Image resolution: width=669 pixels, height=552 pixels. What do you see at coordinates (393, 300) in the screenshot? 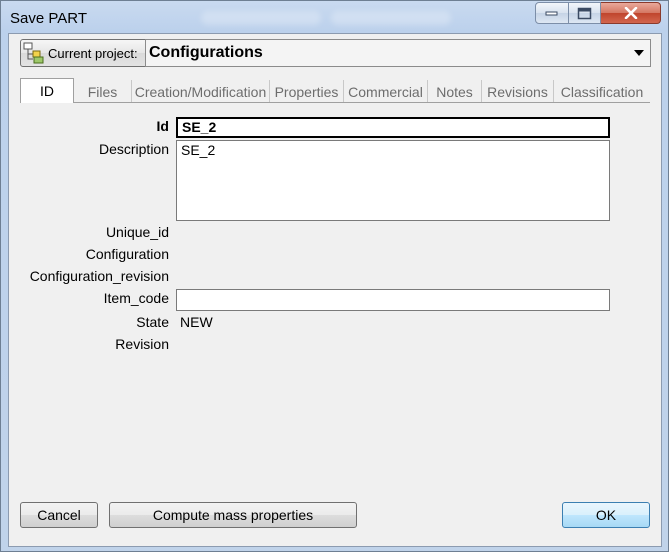
I see `item-code-field` at bounding box center [393, 300].